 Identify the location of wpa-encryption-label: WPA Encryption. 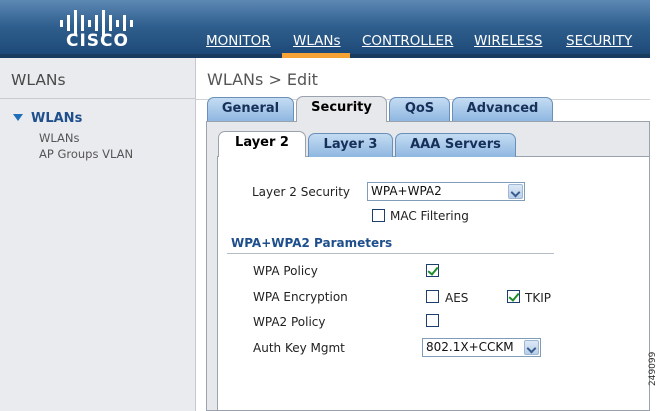
(300, 297).